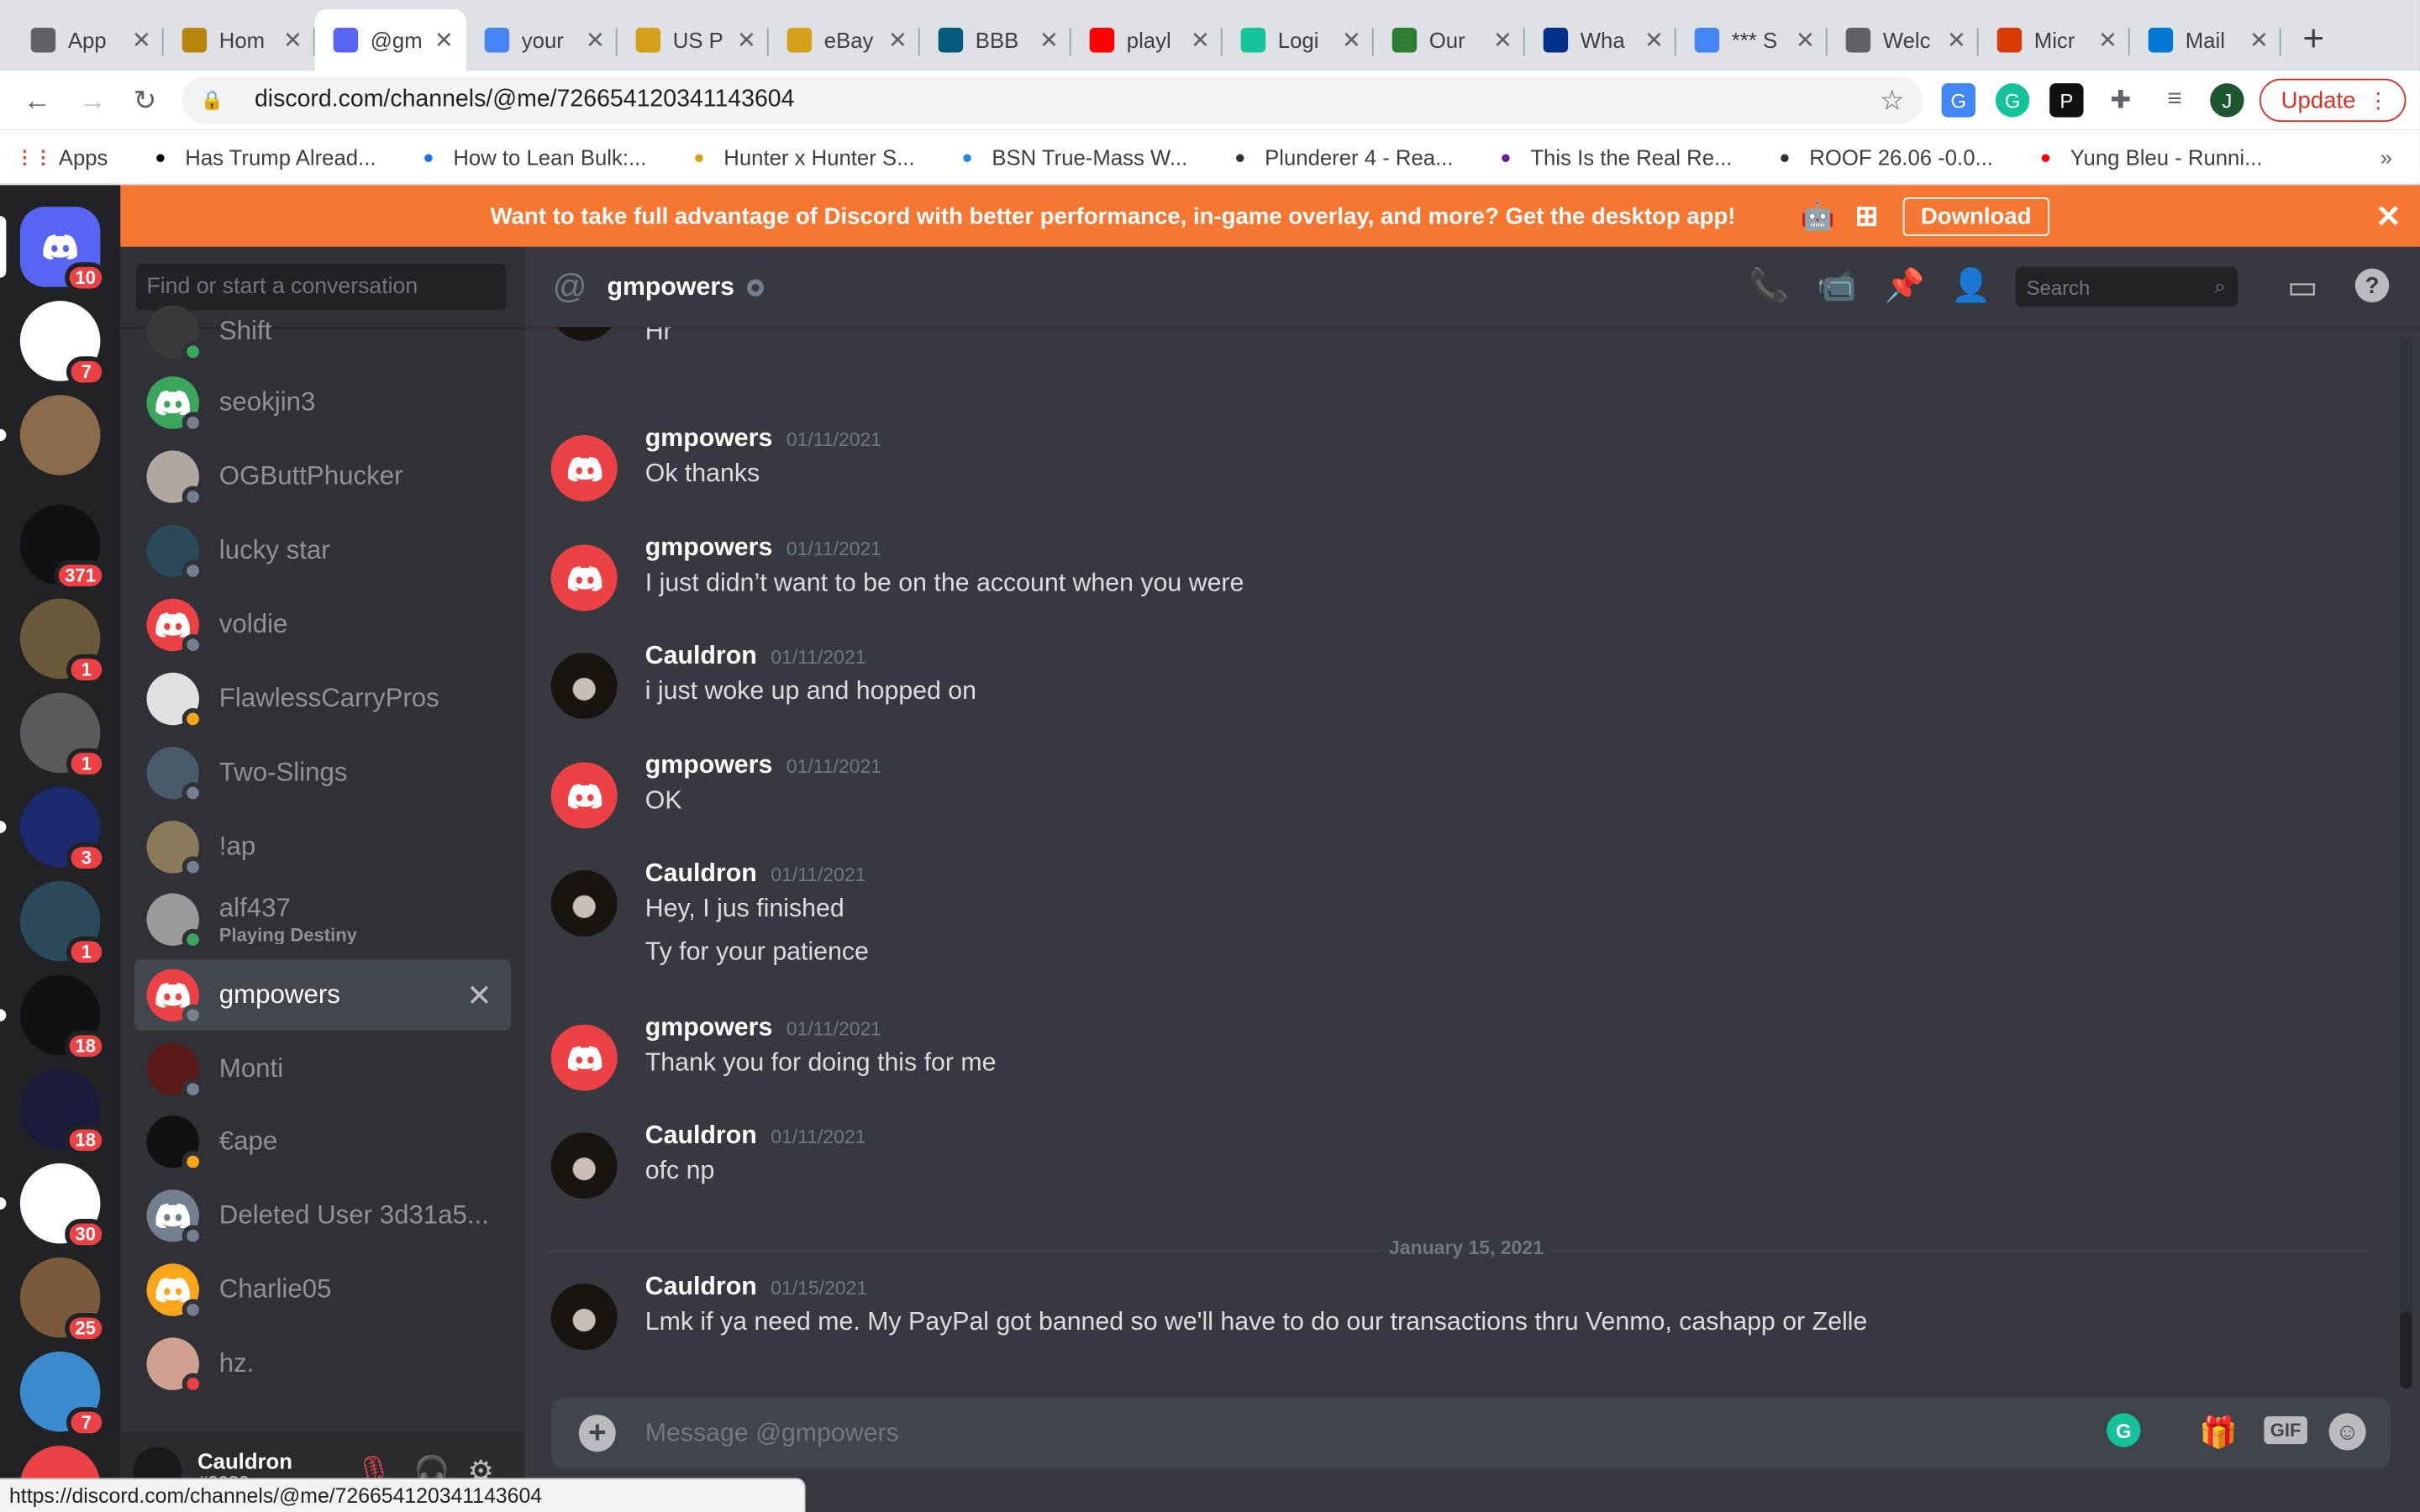 The image size is (2420, 1512). Describe the element at coordinates (322, 402) in the screenshot. I see `dm-item: seokjin3` at that location.